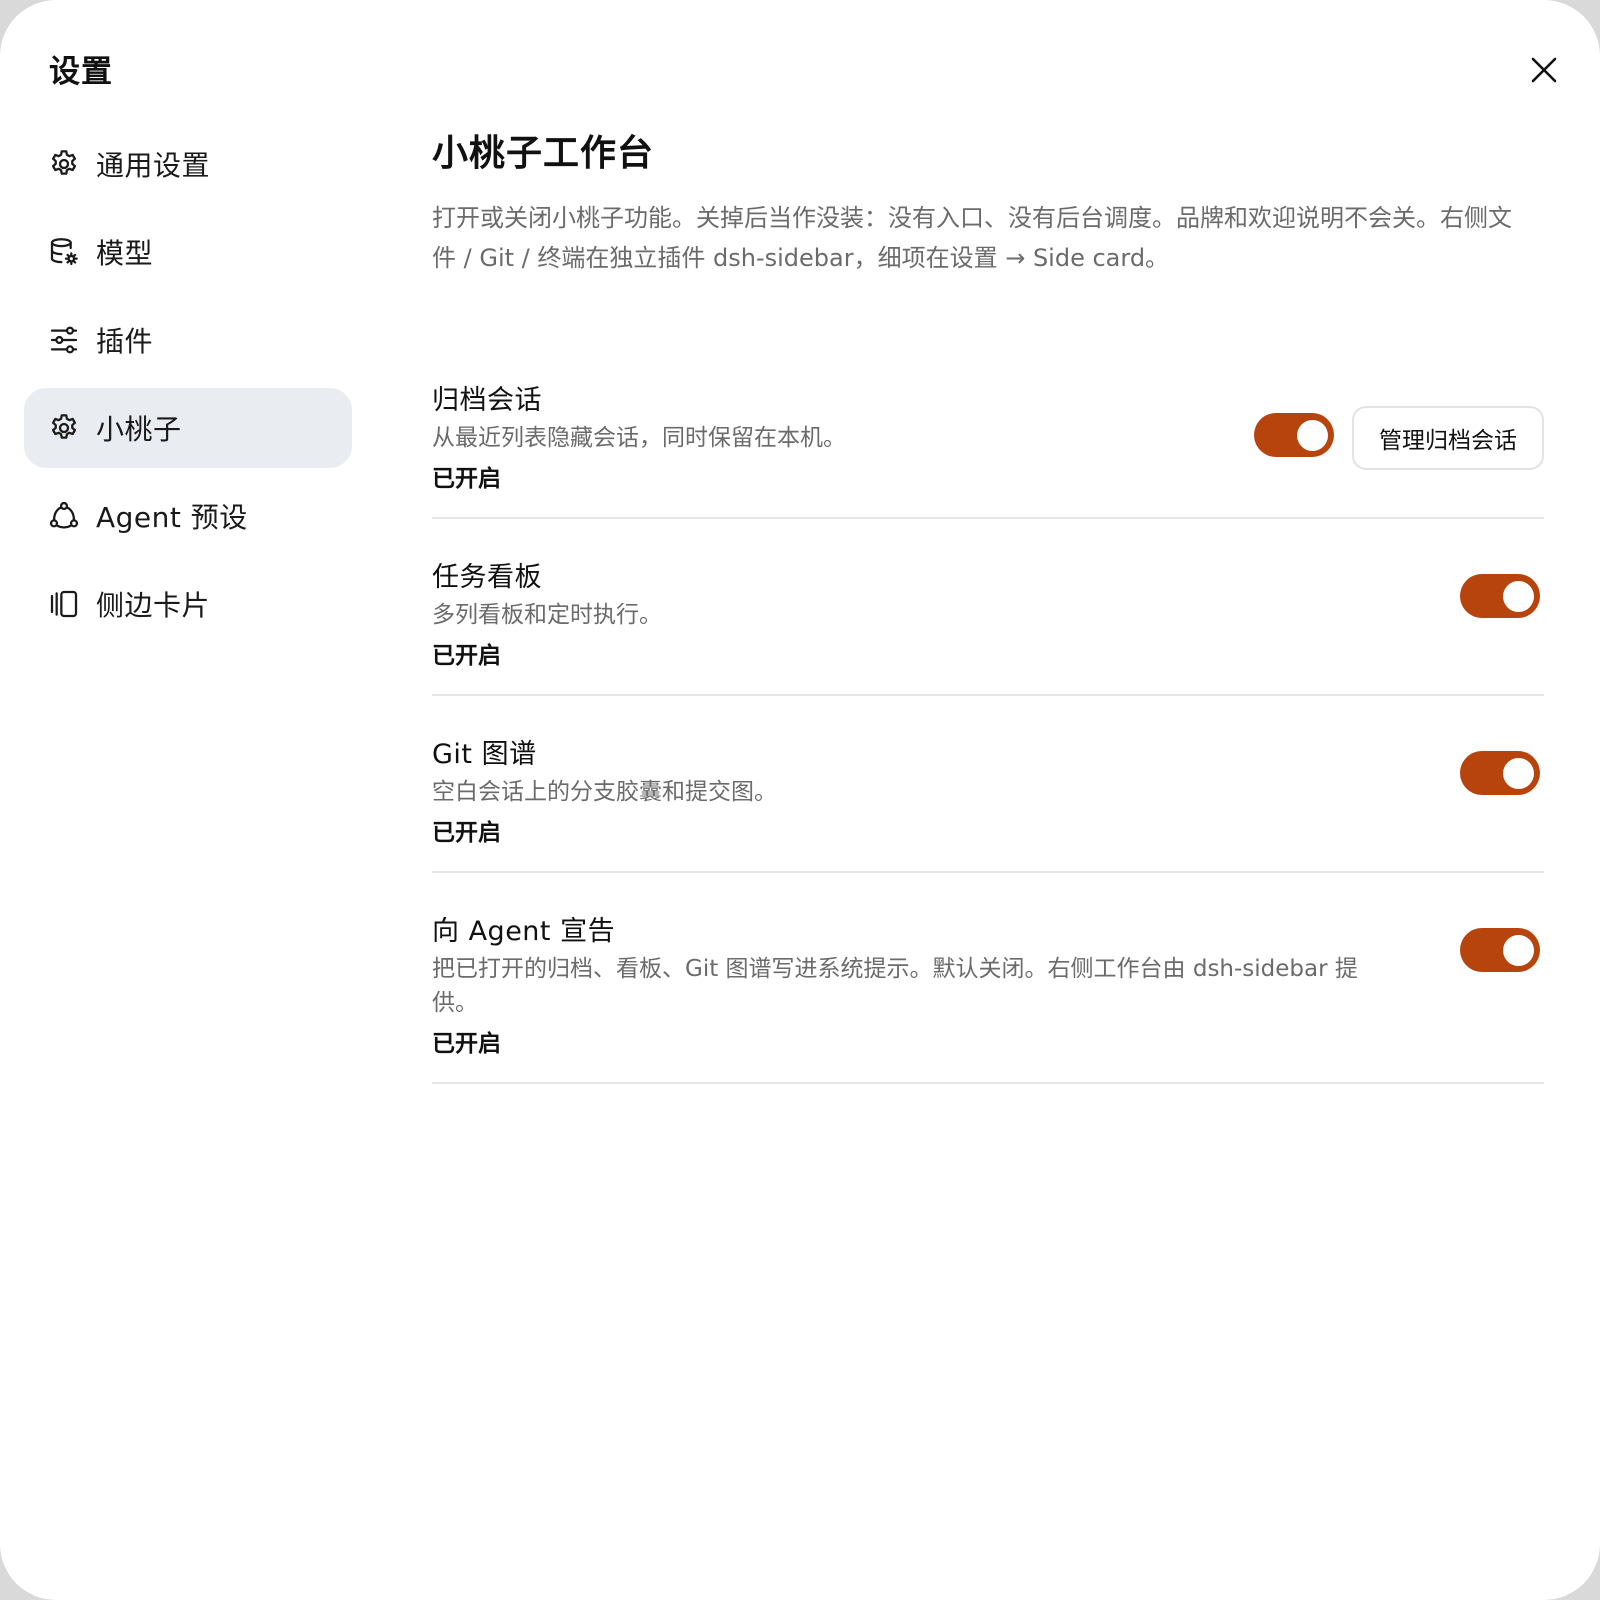 Image resolution: width=1600 pixels, height=1600 pixels. I want to click on setting-description: 多列看板和定时执行。, so click(547, 615).